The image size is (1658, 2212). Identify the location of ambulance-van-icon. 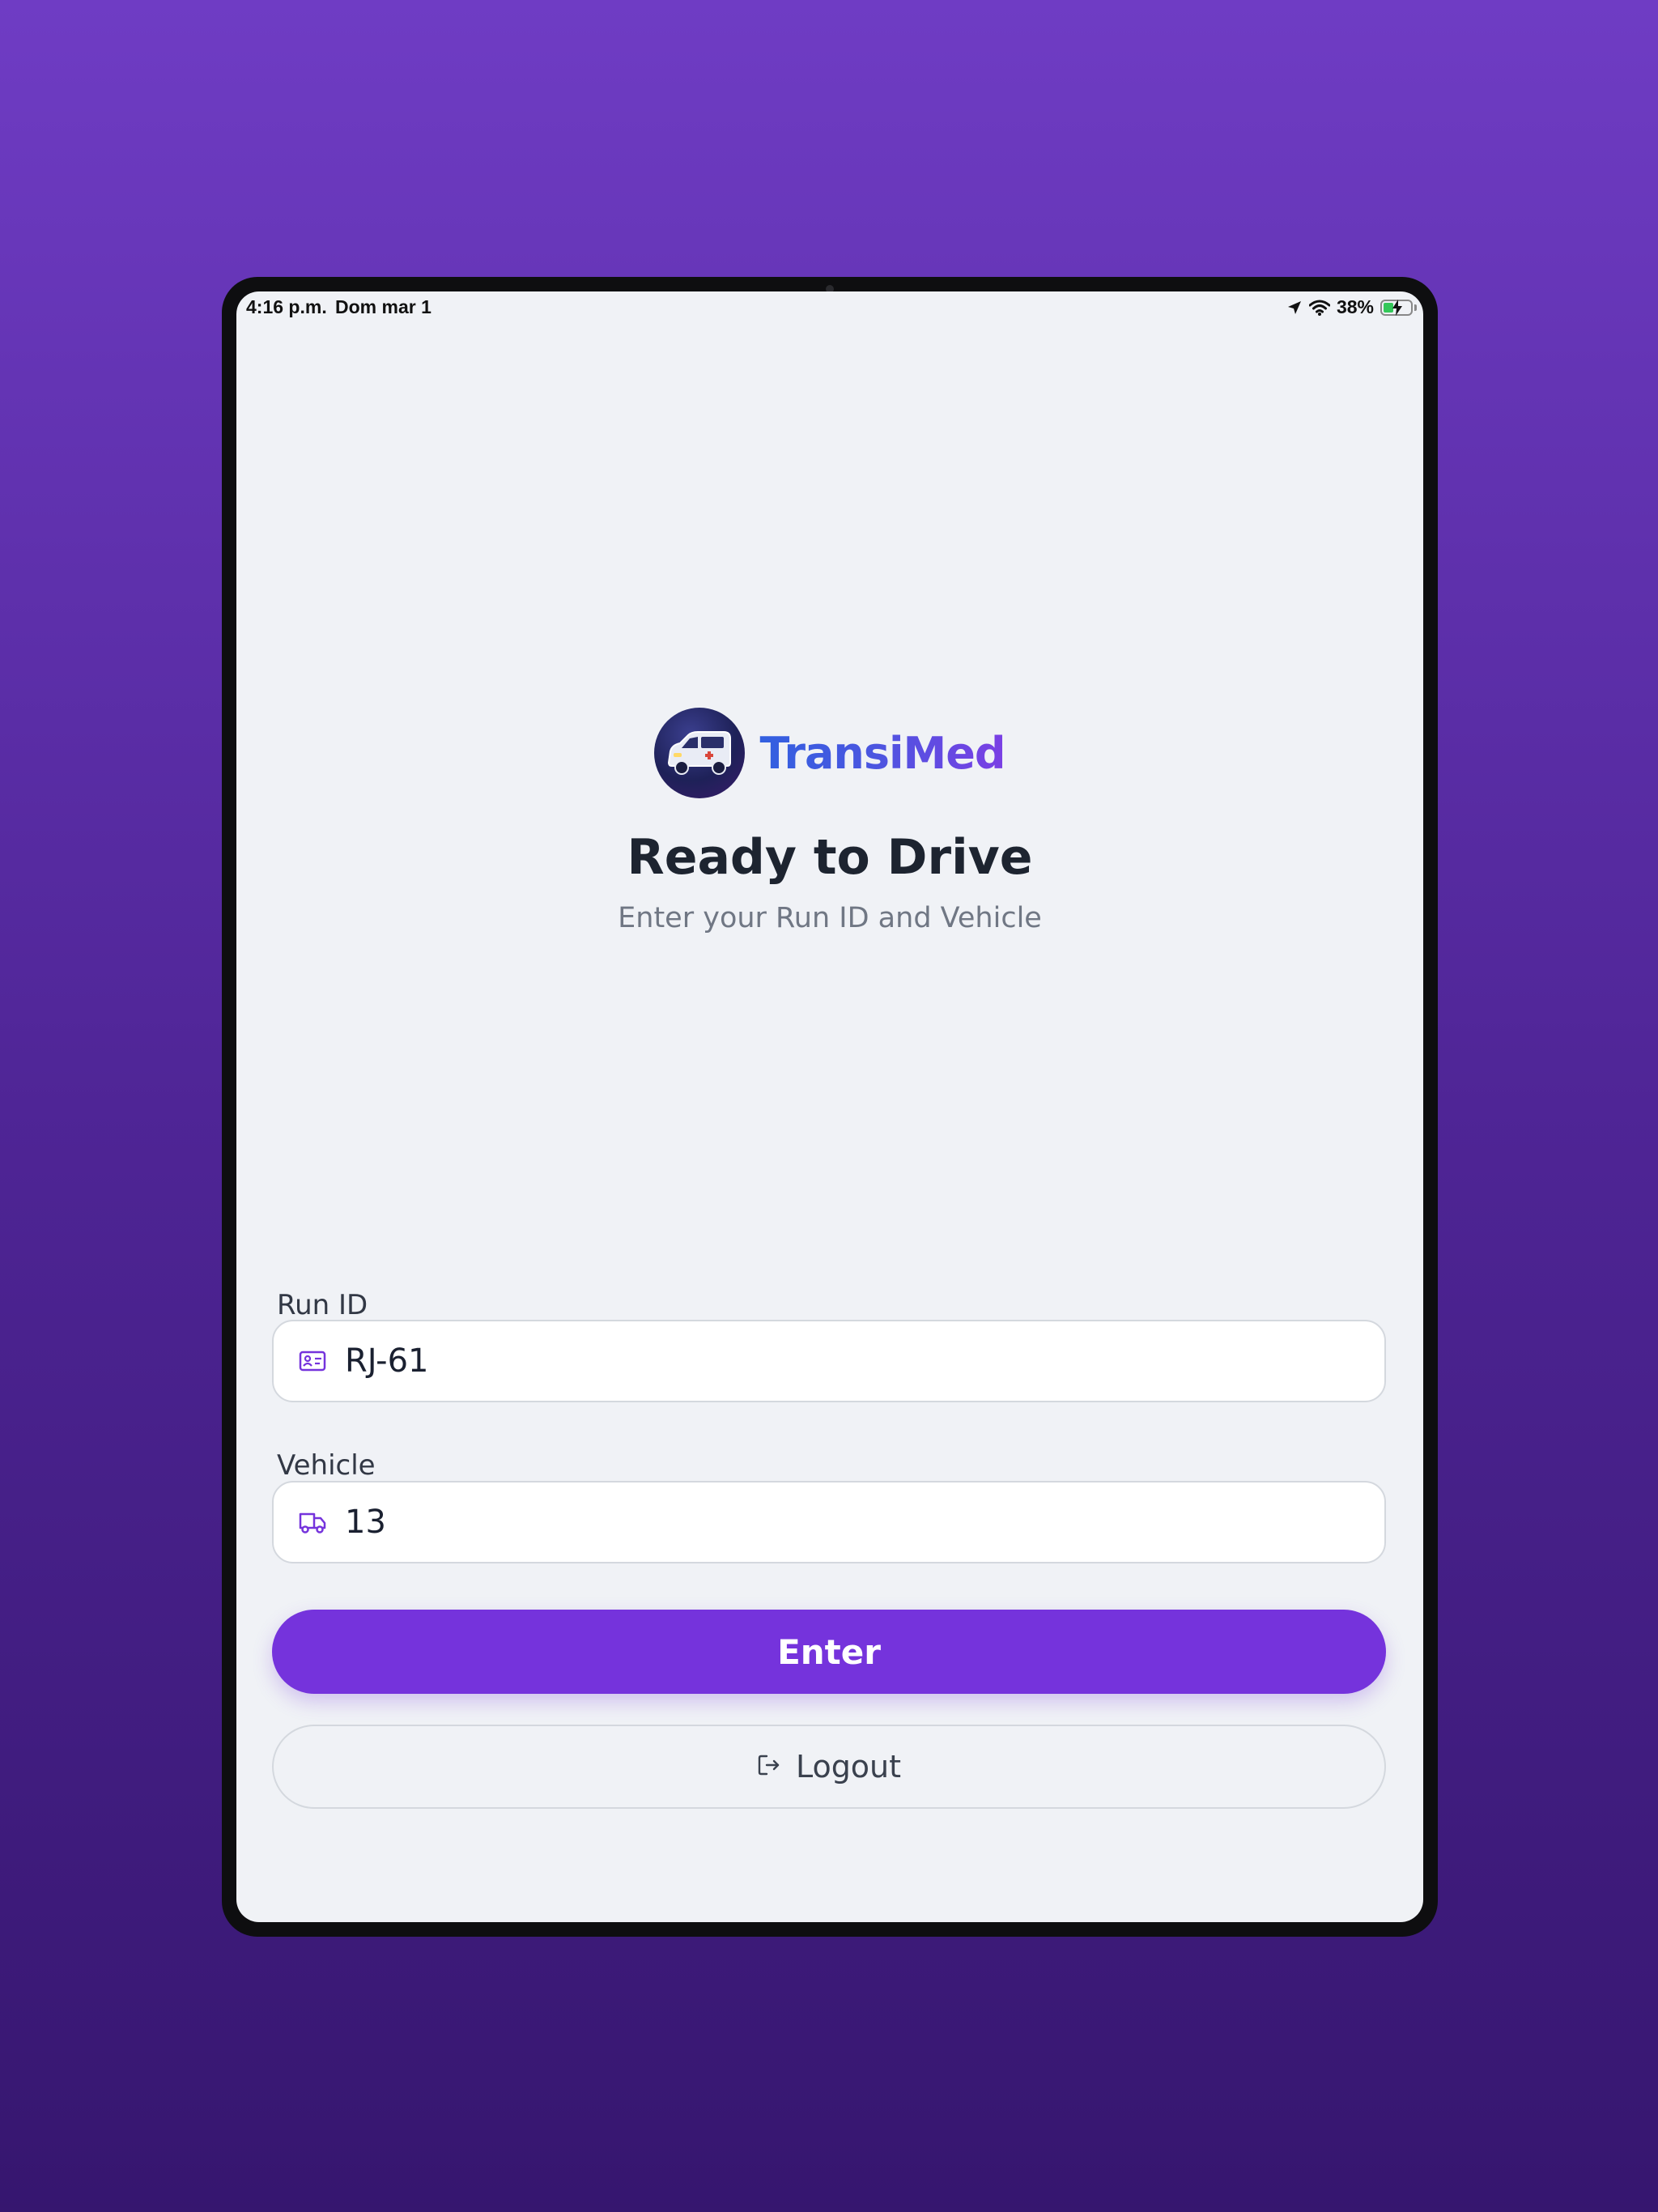
(700, 753).